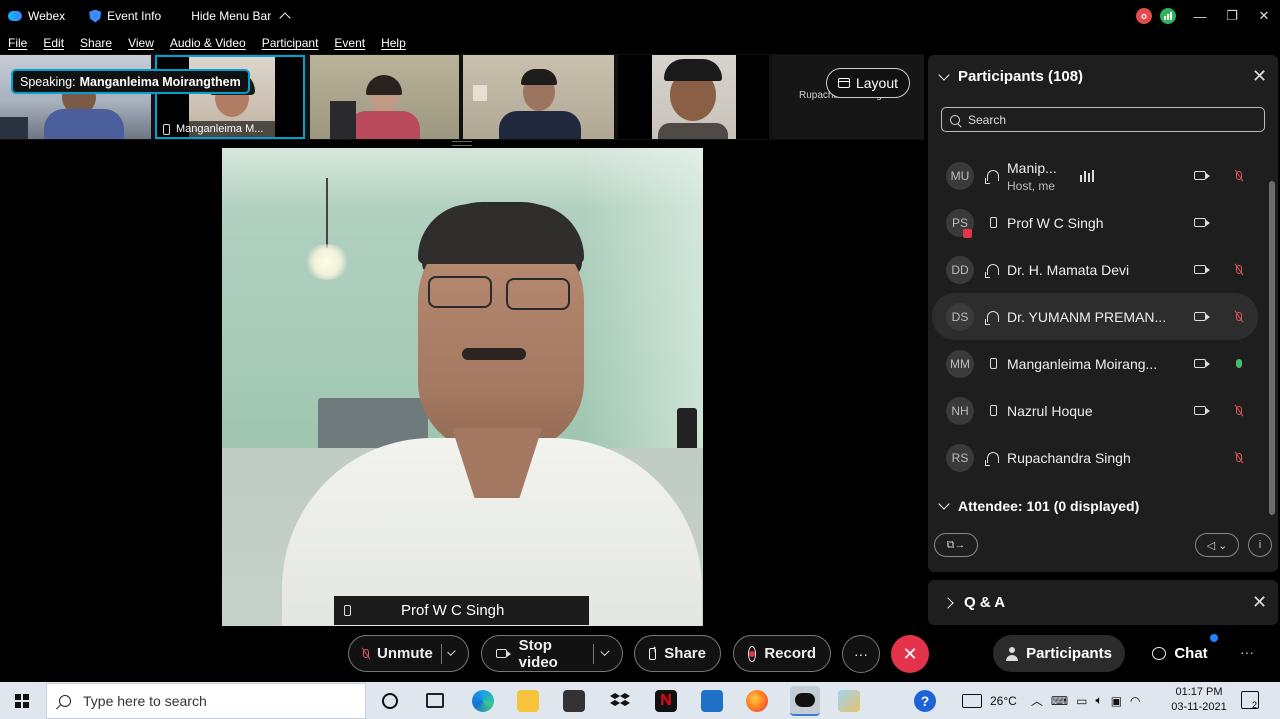  I want to click on menu-participant: Participant, so click(290, 43).